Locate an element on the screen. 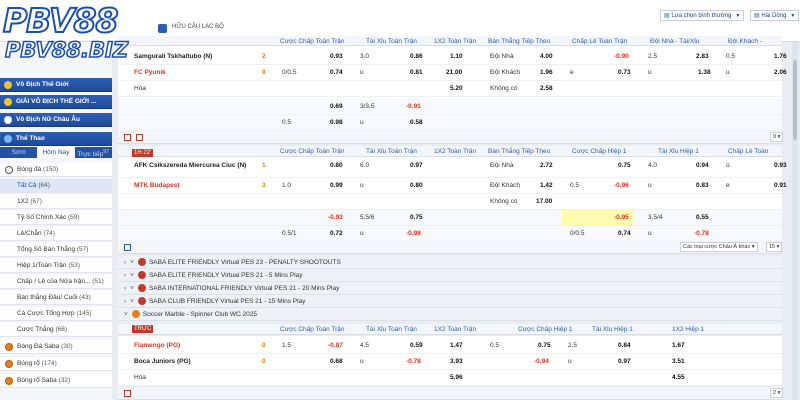  odds-cell: -0.87 is located at coordinates (335, 346).